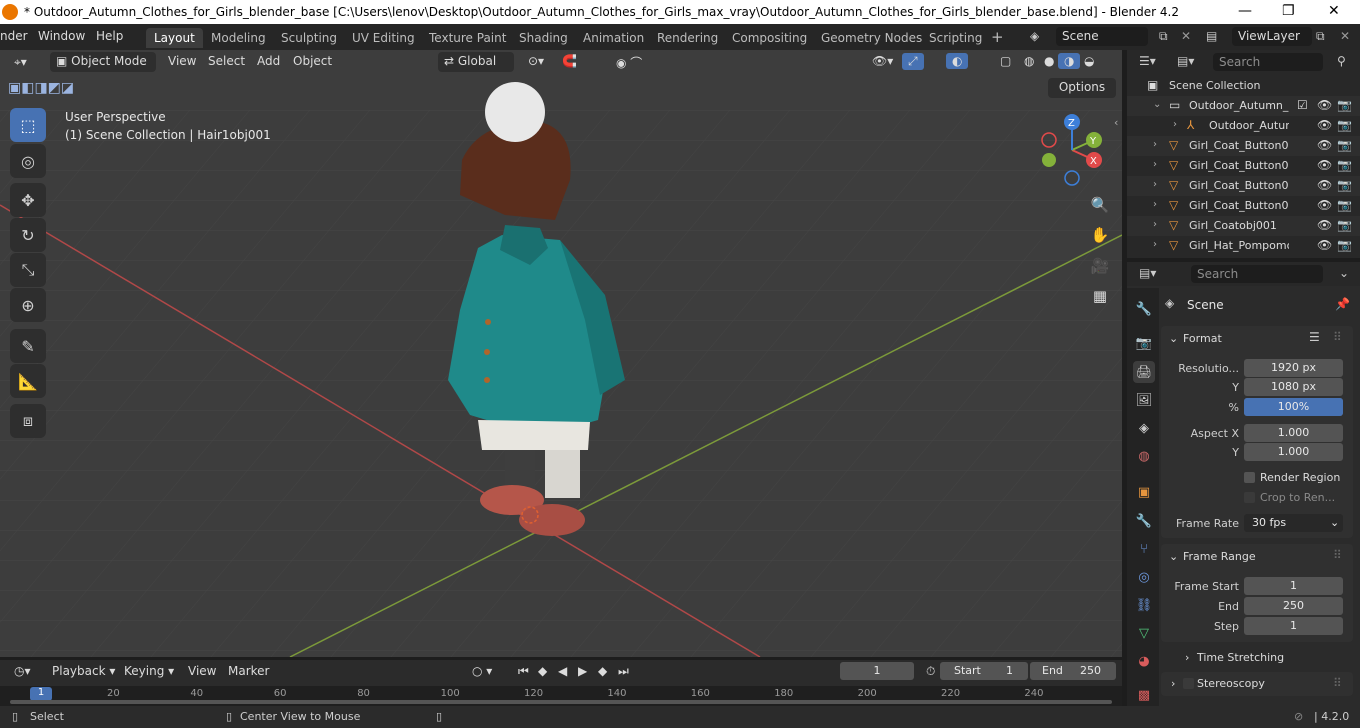  What do you see at coordinates (312, 61) in the screenshot?
I see `menu-object: Object` at bounding box center [312, 61].